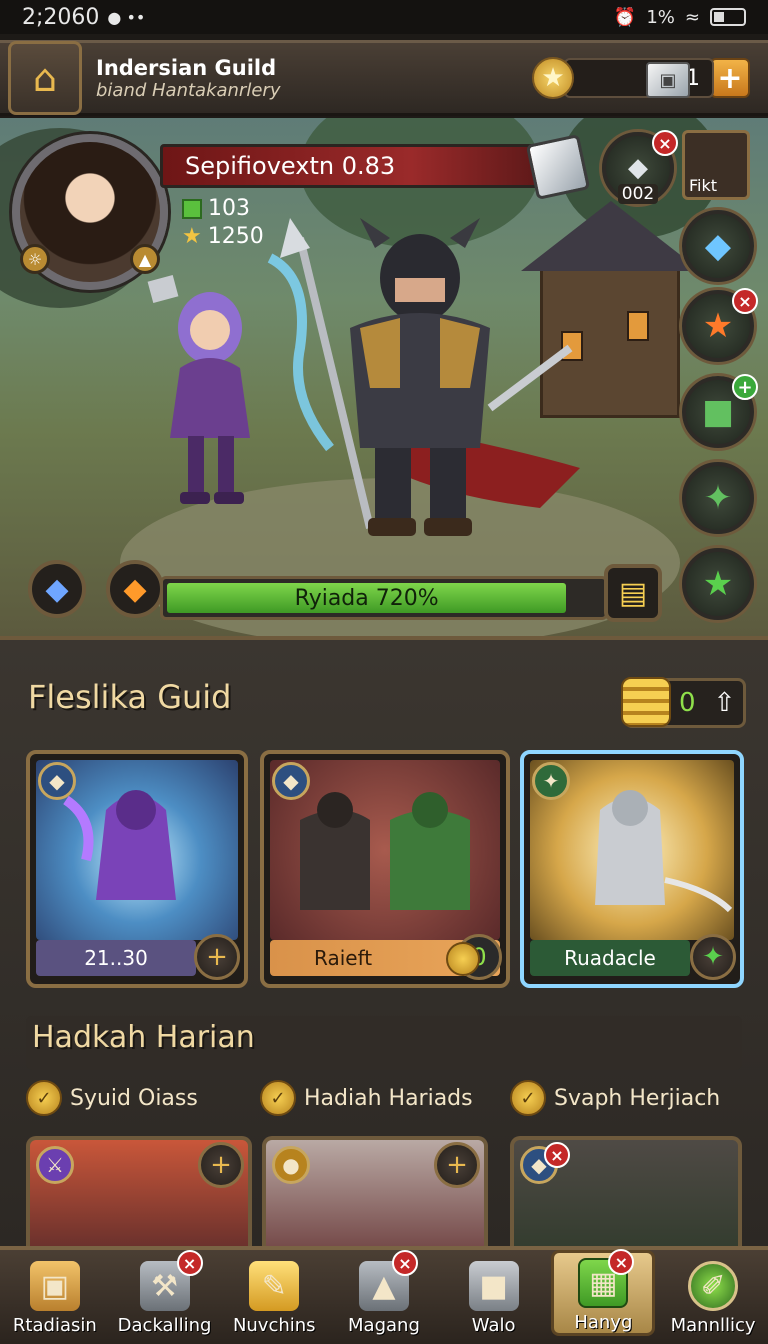 This screenshot has height=1344, width=768. I want to click on scroll-icon: ▤, so click(633, 593).